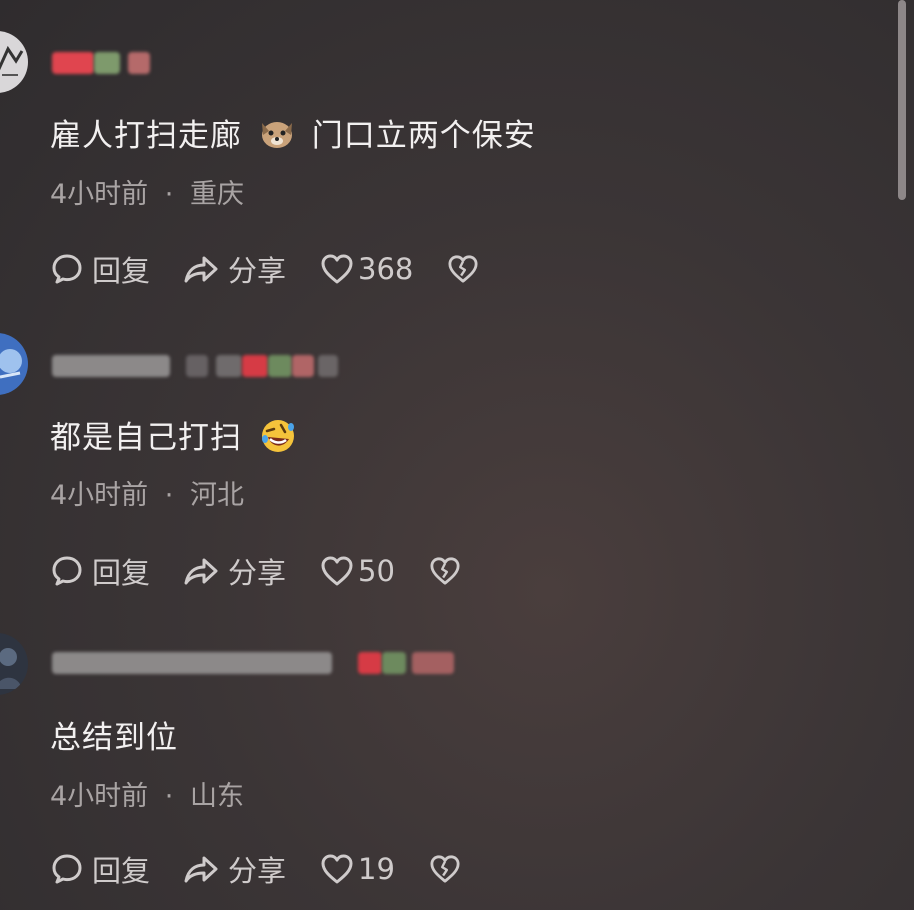 The image size is (914, 910). I want to click on comment-meta: 4小时前 · 重庆, so click(147, 194).